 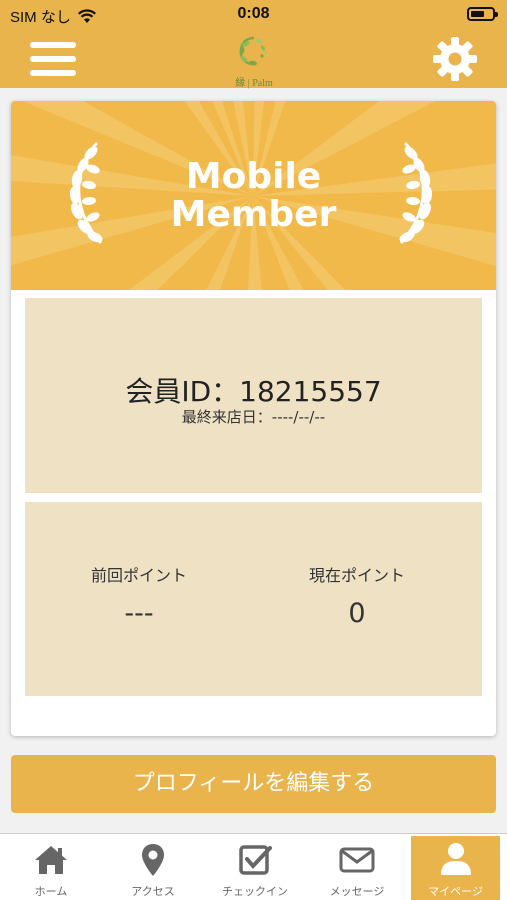 I want to click on current-points: 現在ポイント 0, so click(x=357, y=595).